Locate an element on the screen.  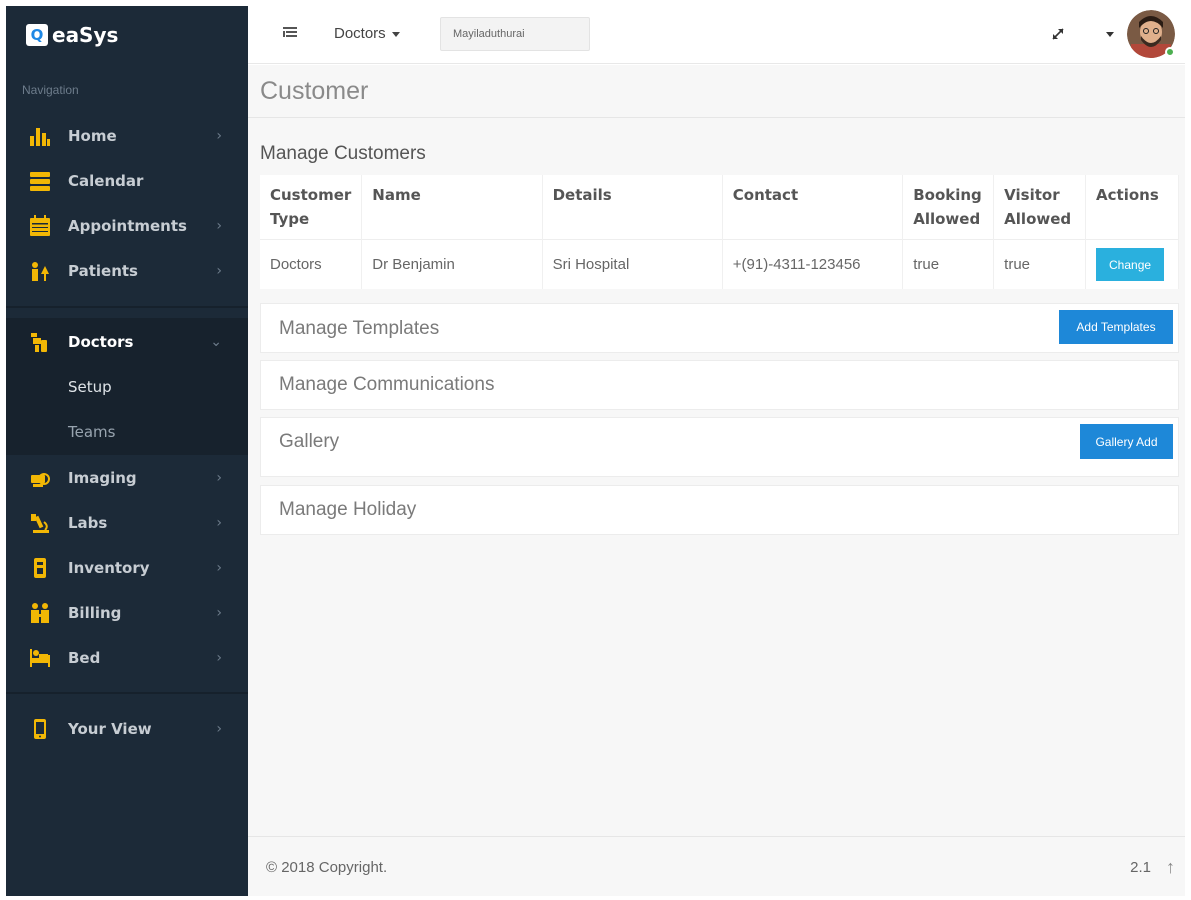
sidebar-item-billing: Billing › is located at coordinates (127, 613).